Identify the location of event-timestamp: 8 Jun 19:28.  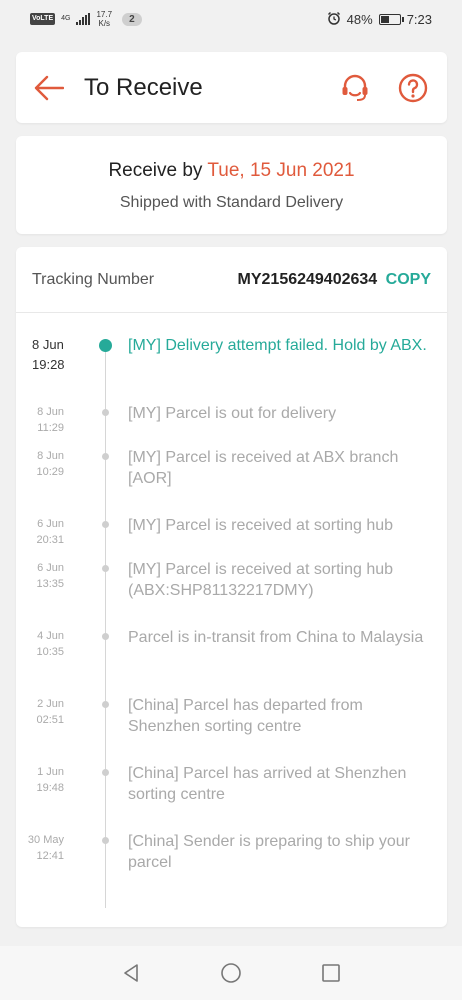
(57, 355).